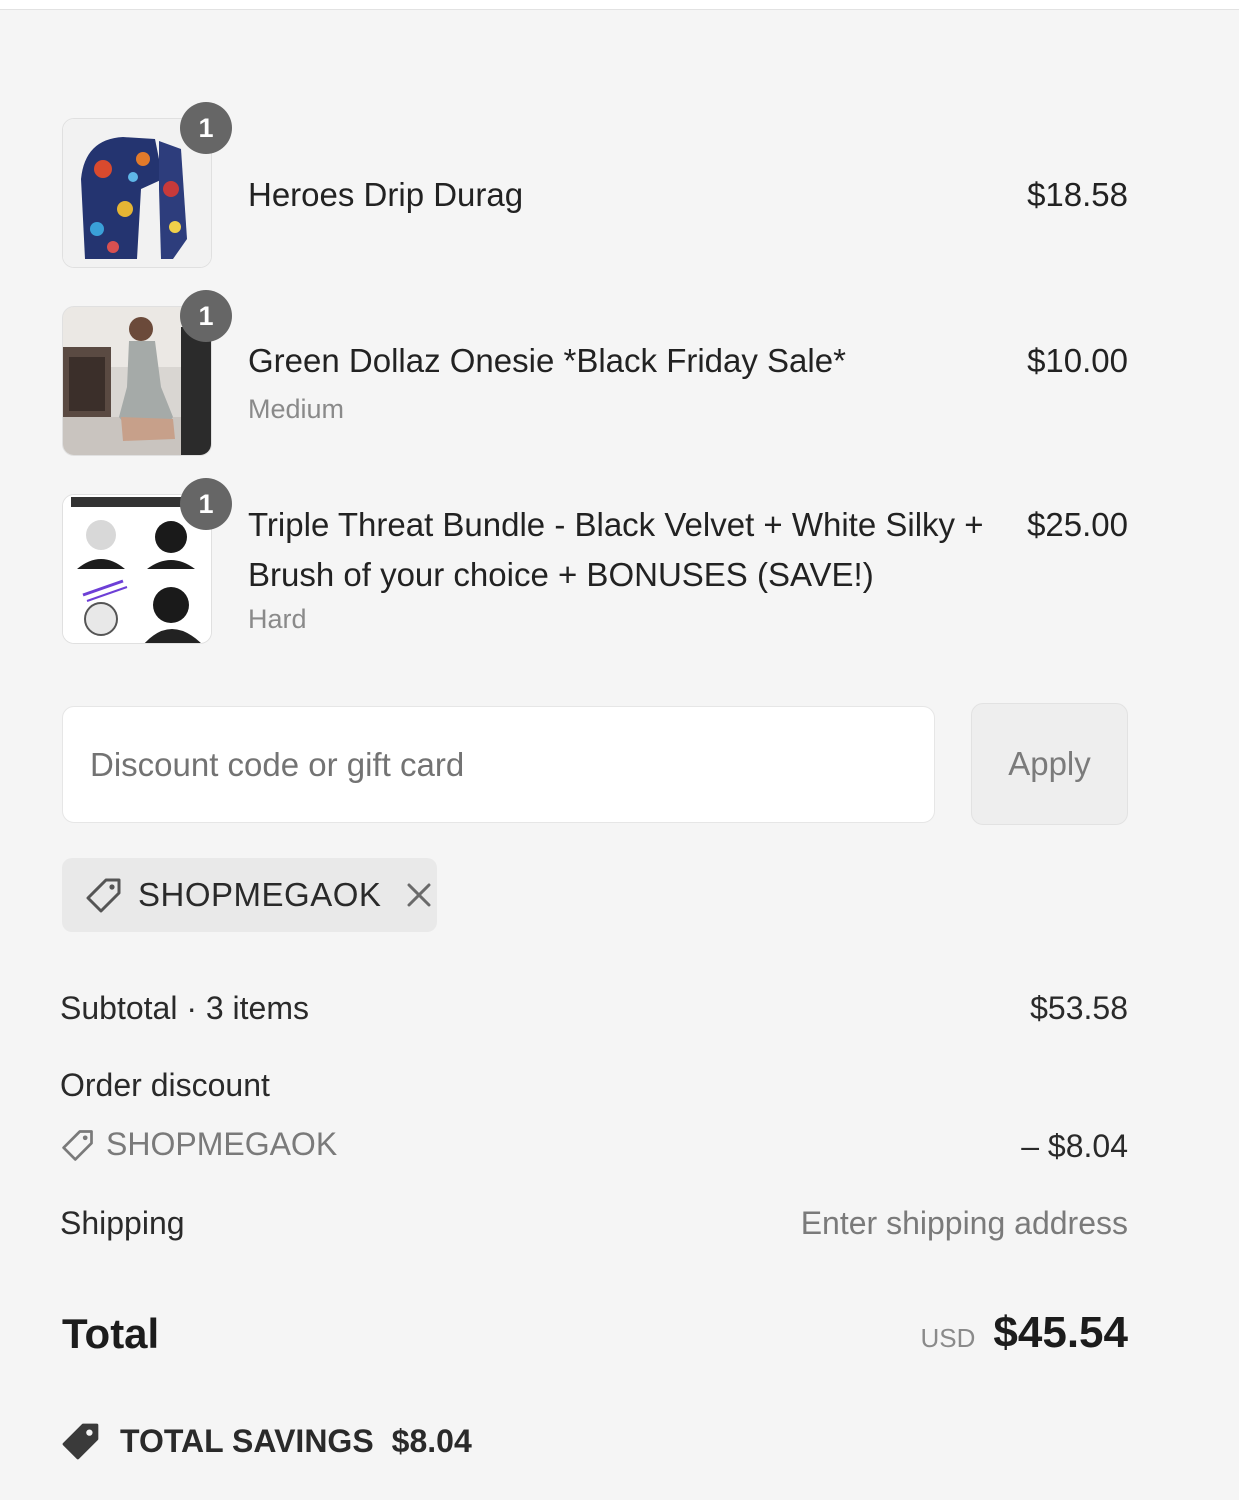 The width and height of the screenshot is (1239, 1500). I want to click on subtotal-label: Subtotal · 3 items, so click(184, 1008).